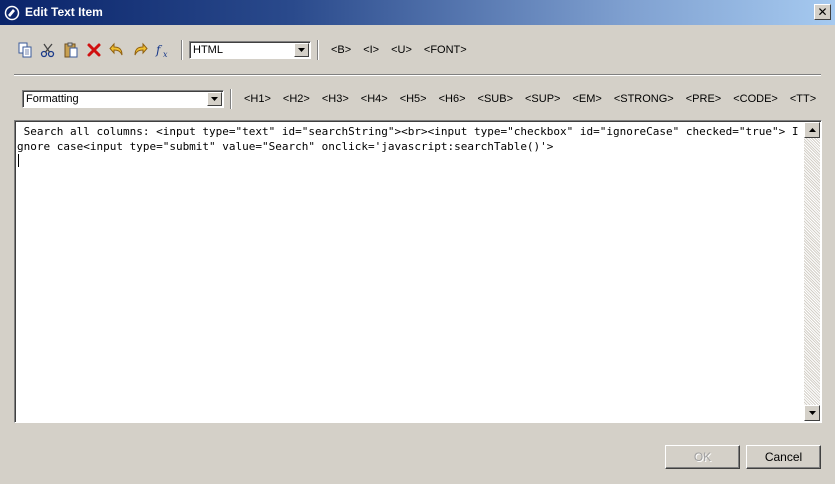 The image size is (835, 484). I want to click on window-title: Edit Text Item, so click(64, 12).